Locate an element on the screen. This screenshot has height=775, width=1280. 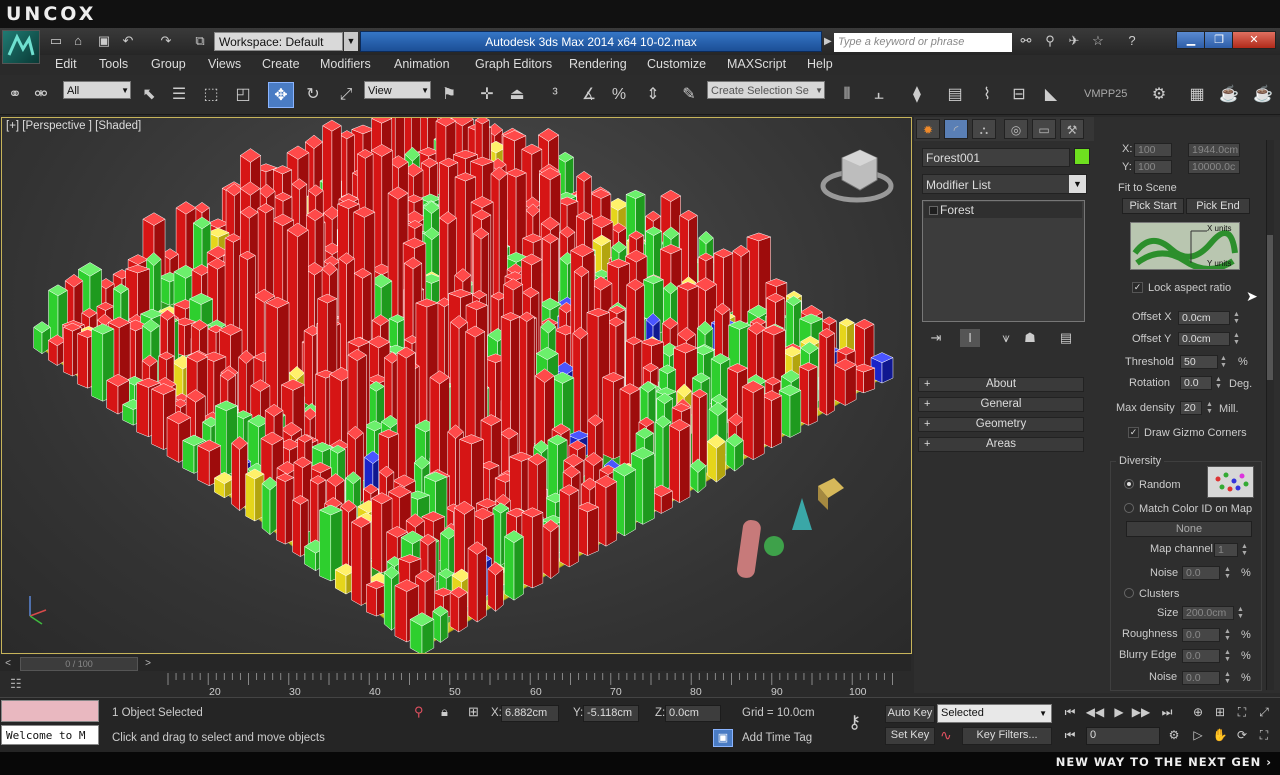
select-move-icon: ✥ is located at coordinates (281, 95).